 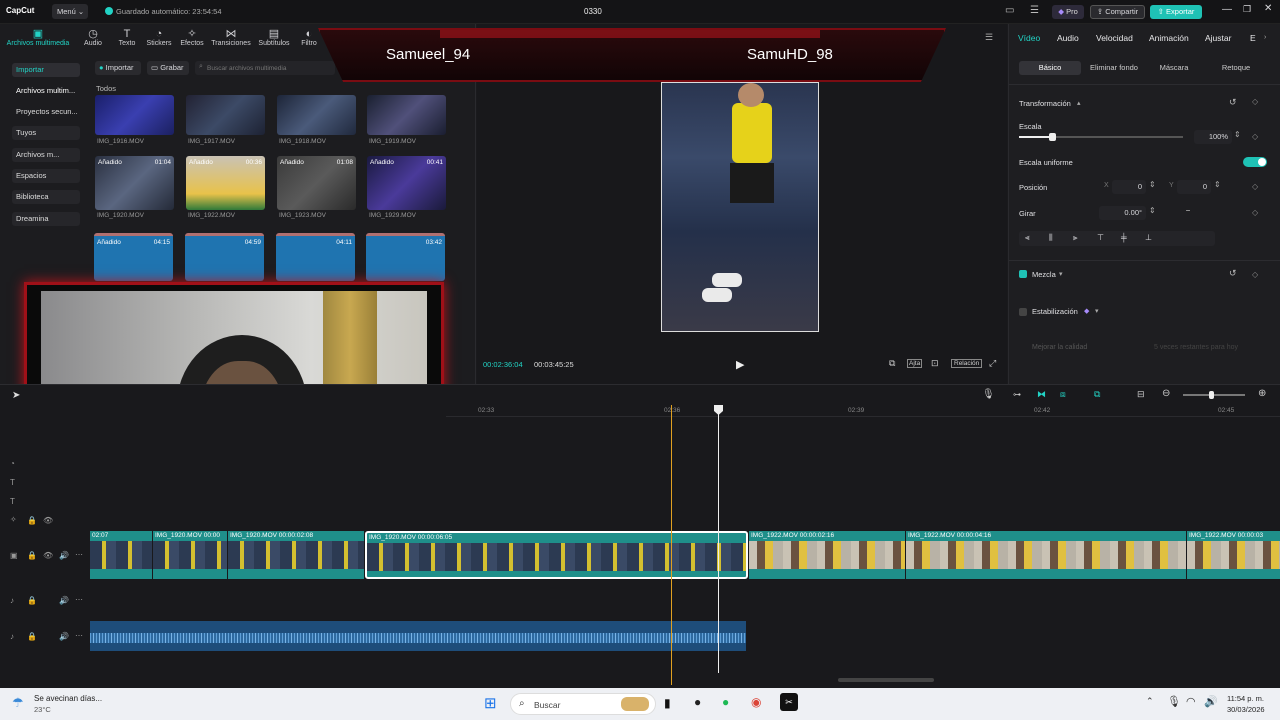 What do you see at coordinates (46, 219) in the screenshot?
I see `sidebar-dreamina: Dreamina` at bounding box center [46, 219].